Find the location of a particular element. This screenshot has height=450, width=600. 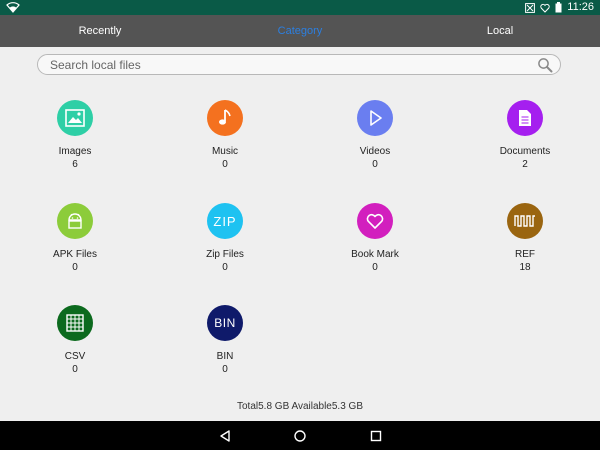

bin-glyph: BIN is located at coordinates (225, 323).